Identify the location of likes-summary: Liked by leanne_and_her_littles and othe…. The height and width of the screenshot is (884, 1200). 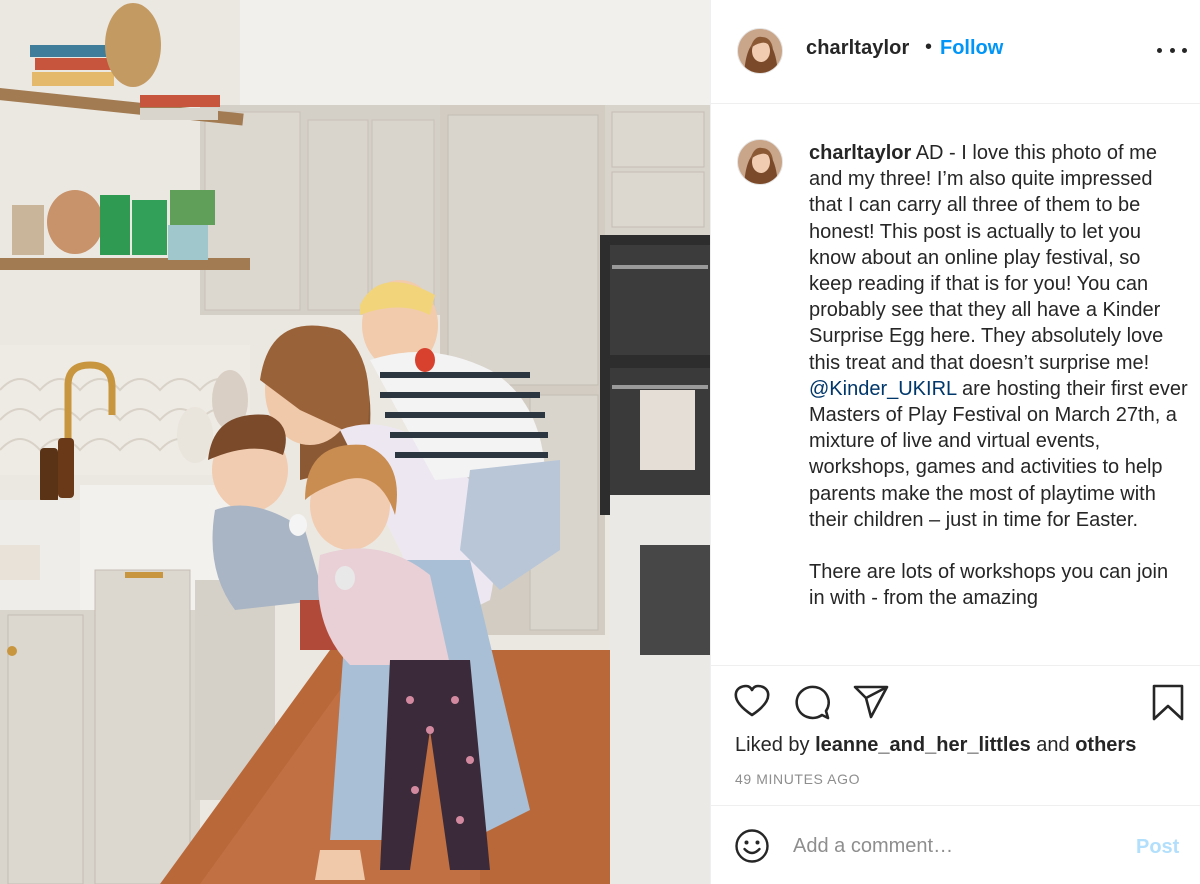
(935, 745).